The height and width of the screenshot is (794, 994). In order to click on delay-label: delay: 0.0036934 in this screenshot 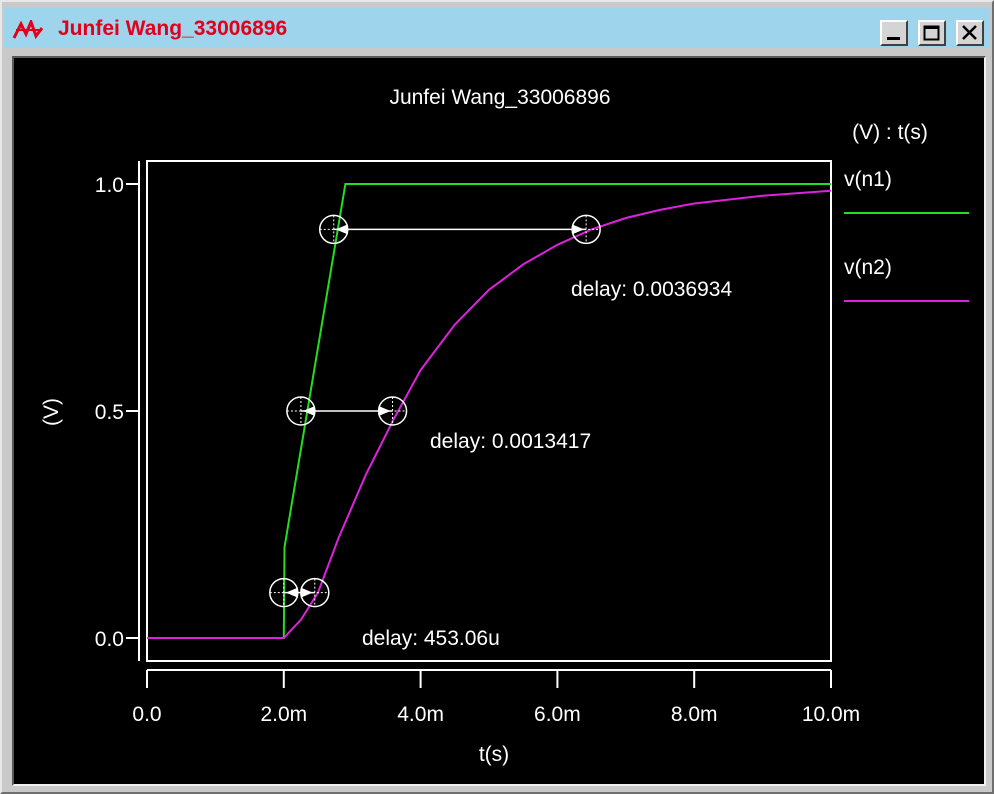, I will do `click(651, 289)`.